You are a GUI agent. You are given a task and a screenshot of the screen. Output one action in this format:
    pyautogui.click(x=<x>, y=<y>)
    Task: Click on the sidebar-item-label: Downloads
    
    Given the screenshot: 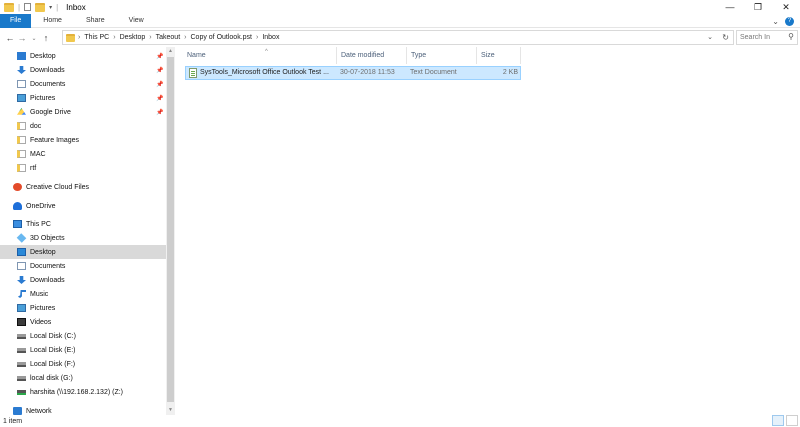 What is the action you would take?
    pyautogui.click(x=47, y=280)
    